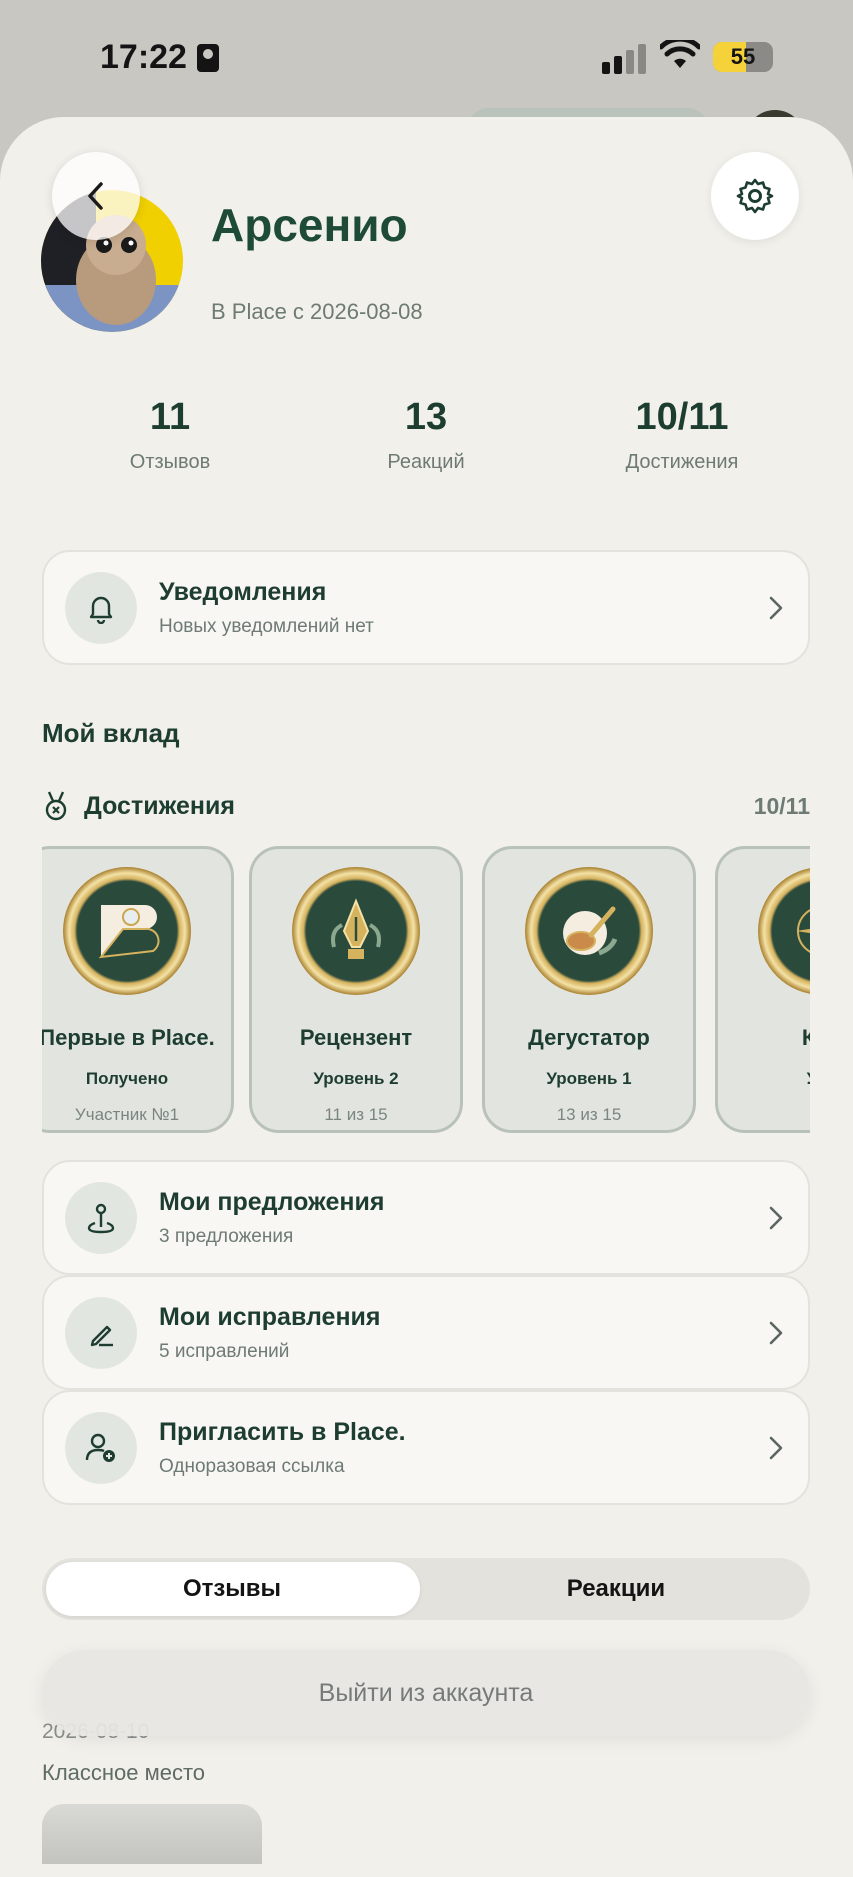 The height and width of the screenshot is (1877, 853). Describe the element at coordinates (101, 1217) in the screenshot. I see `map-pin-icon` at that location.